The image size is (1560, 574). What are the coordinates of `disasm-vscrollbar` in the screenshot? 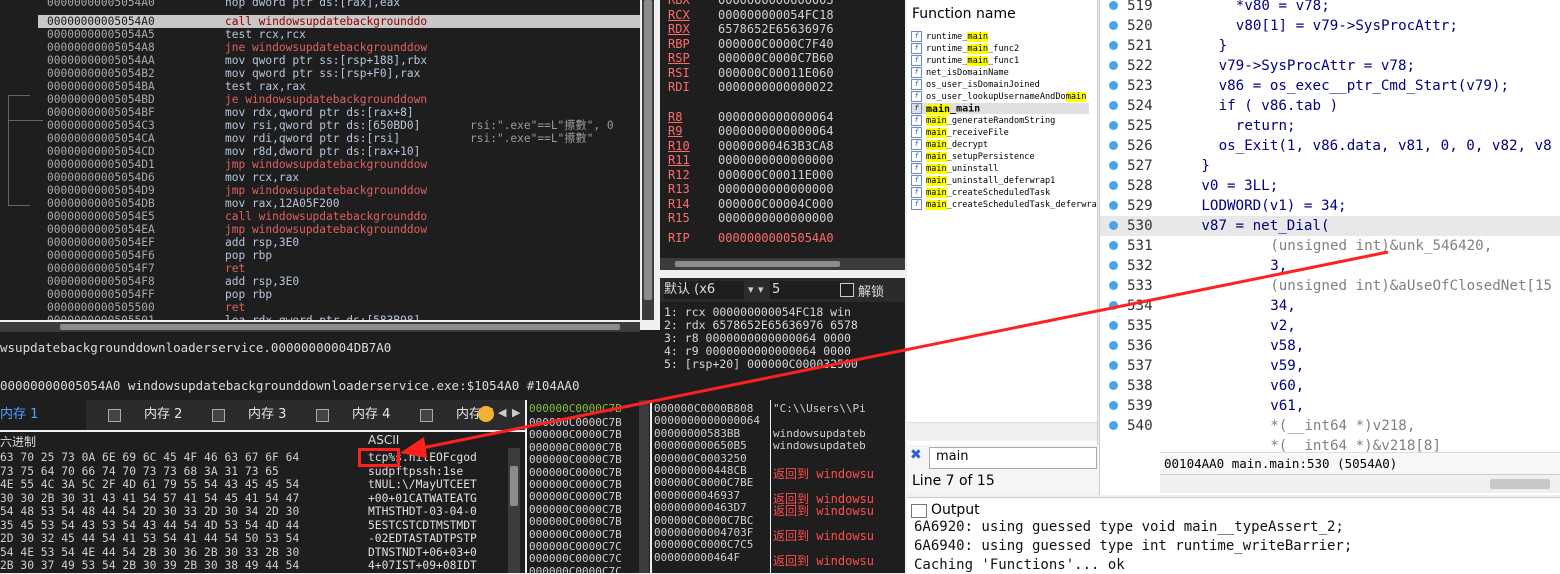 It's located at (648, 160).